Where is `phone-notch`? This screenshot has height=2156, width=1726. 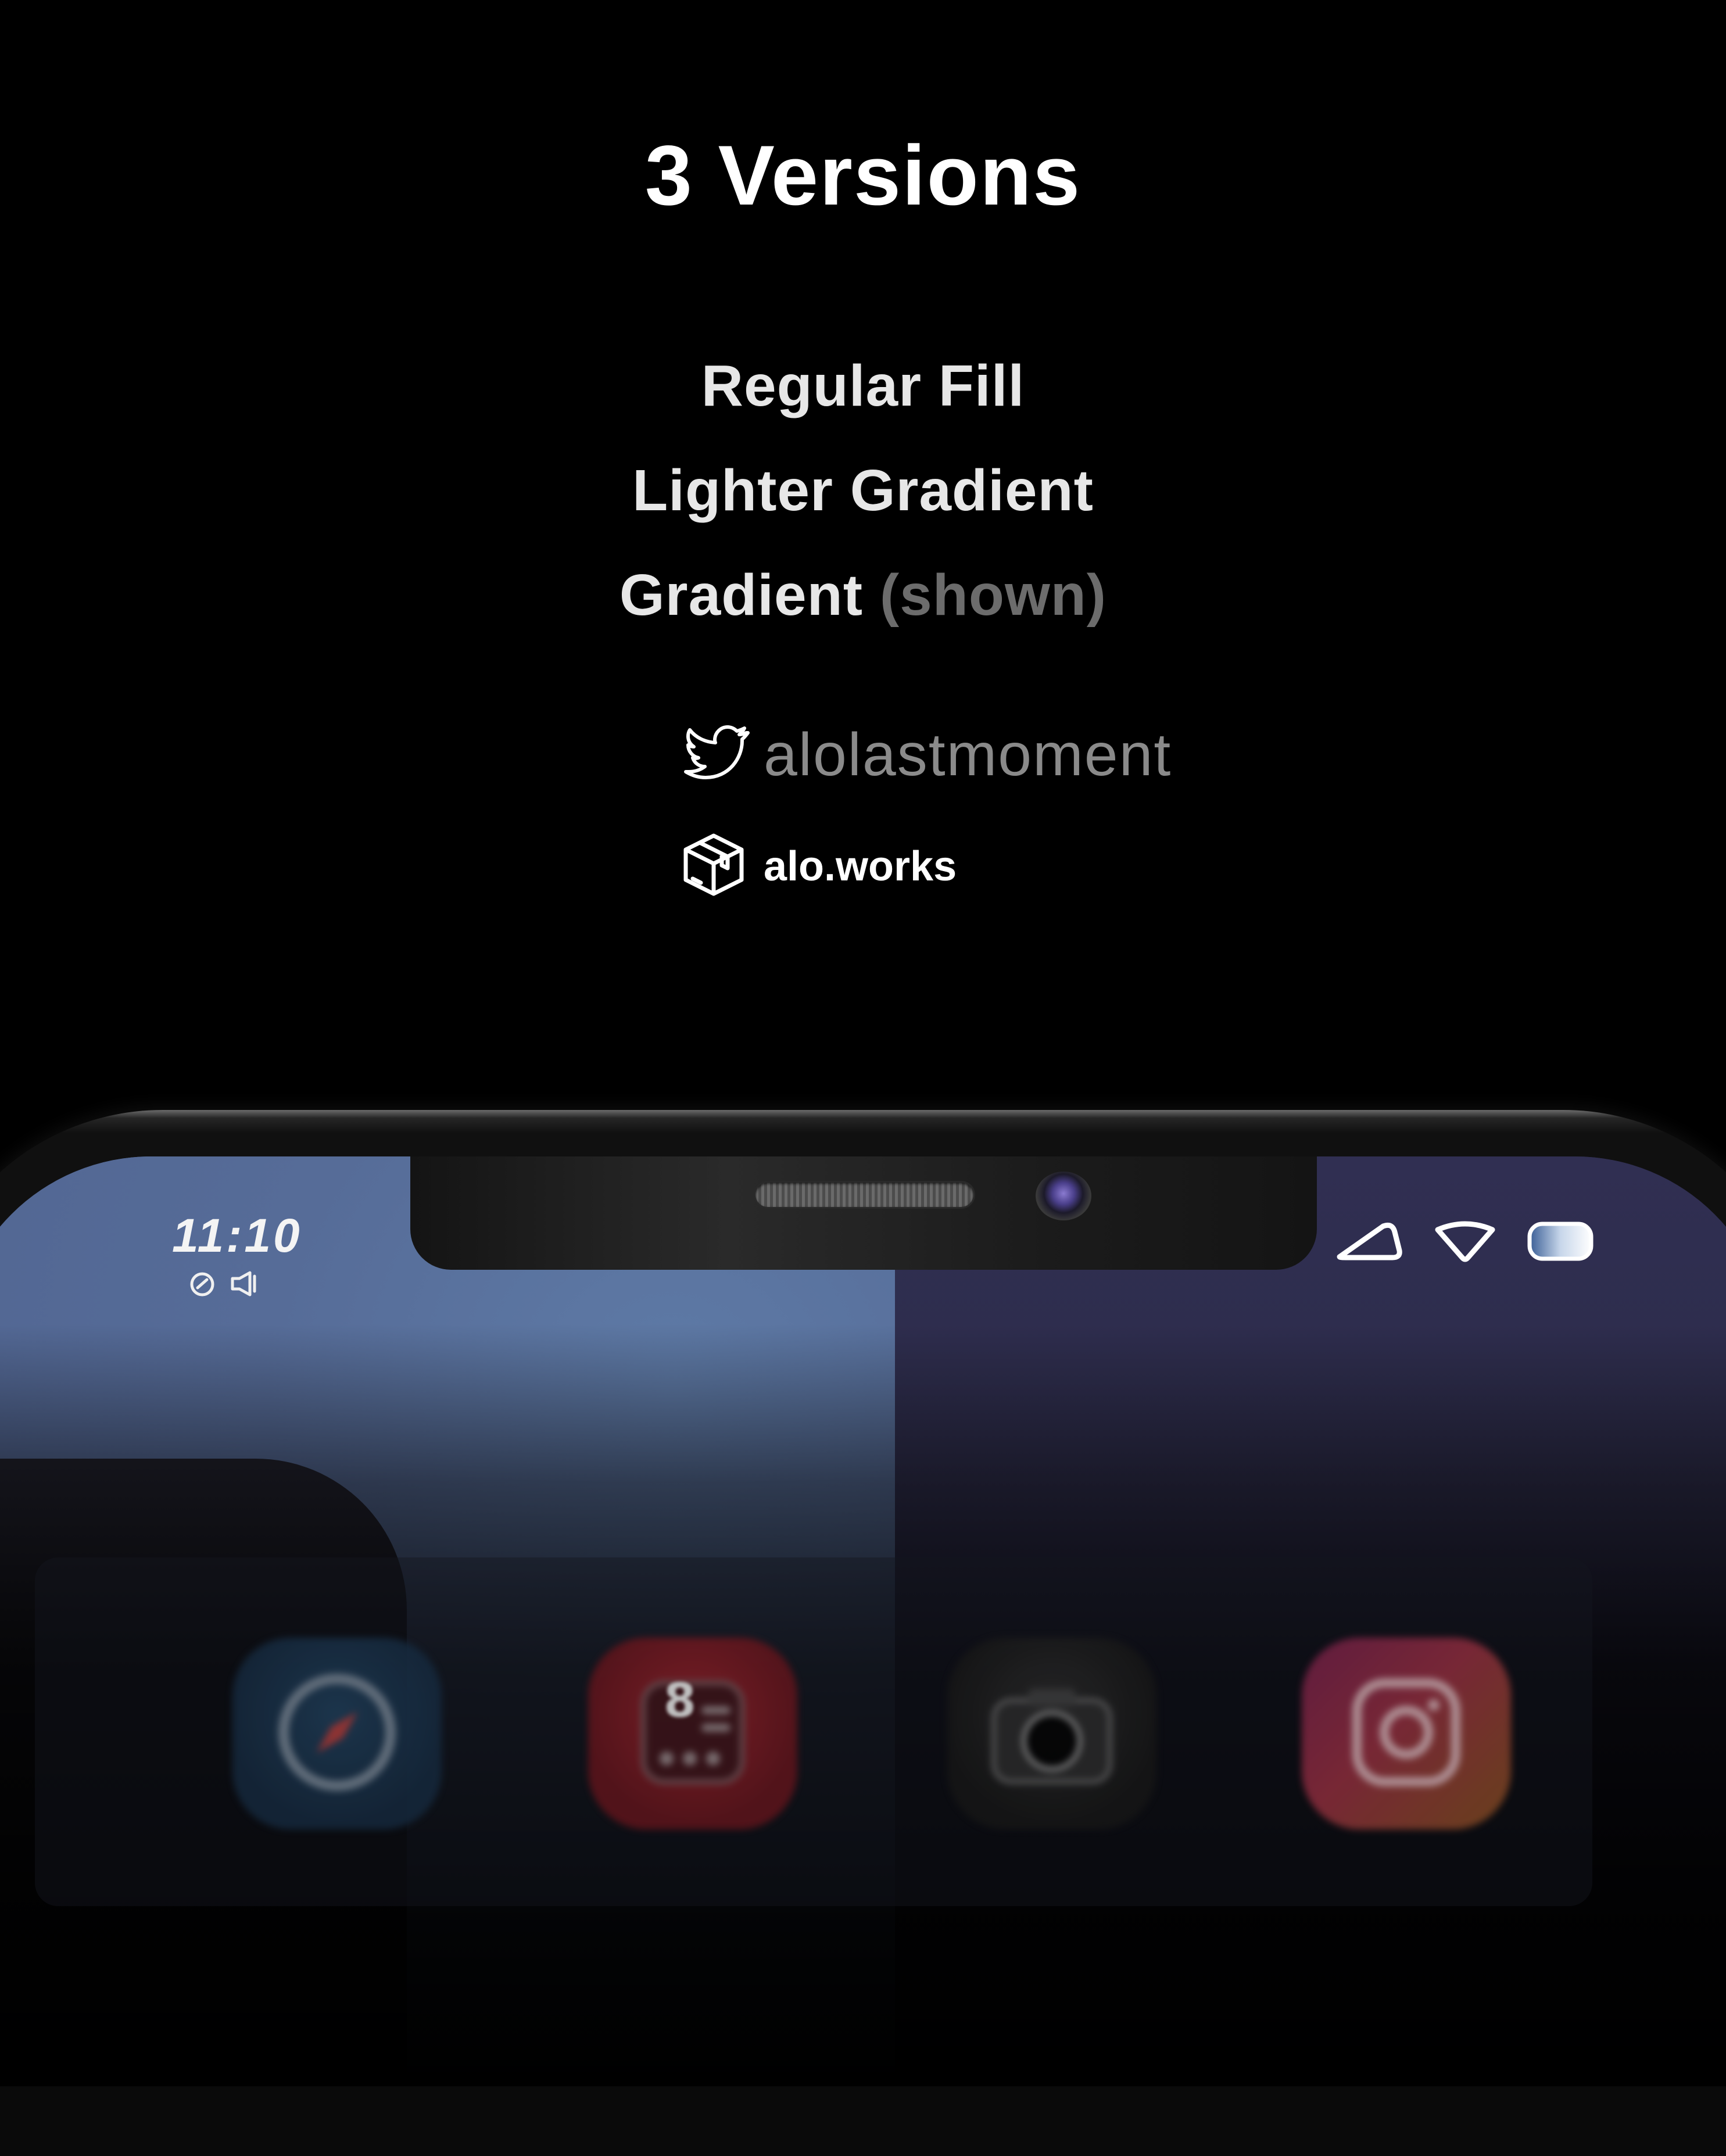 phone-notch is located at coordinates (863, 1213).